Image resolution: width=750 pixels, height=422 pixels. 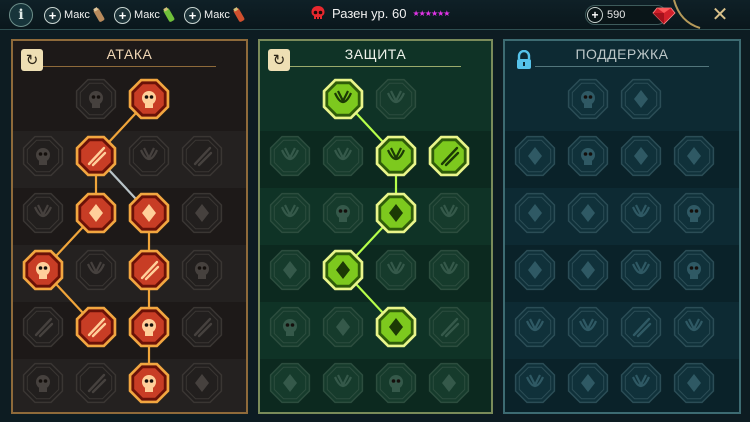 What do you see at coordinates (43, 383) in the screenshot?
I see `crossed-blades-icon` at bounding box center [43, 383].